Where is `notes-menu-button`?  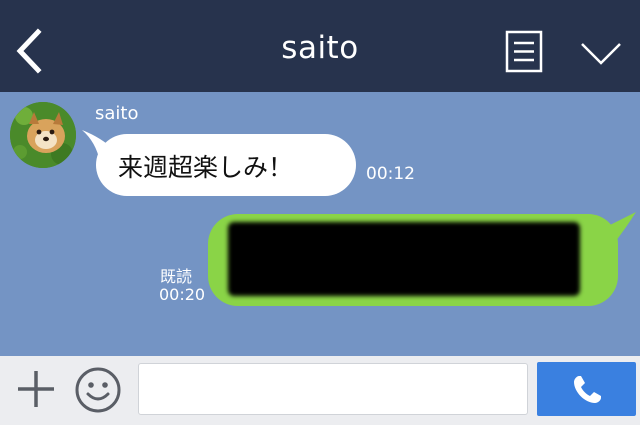
notes-menu-button is located at coordinates (524, 51).